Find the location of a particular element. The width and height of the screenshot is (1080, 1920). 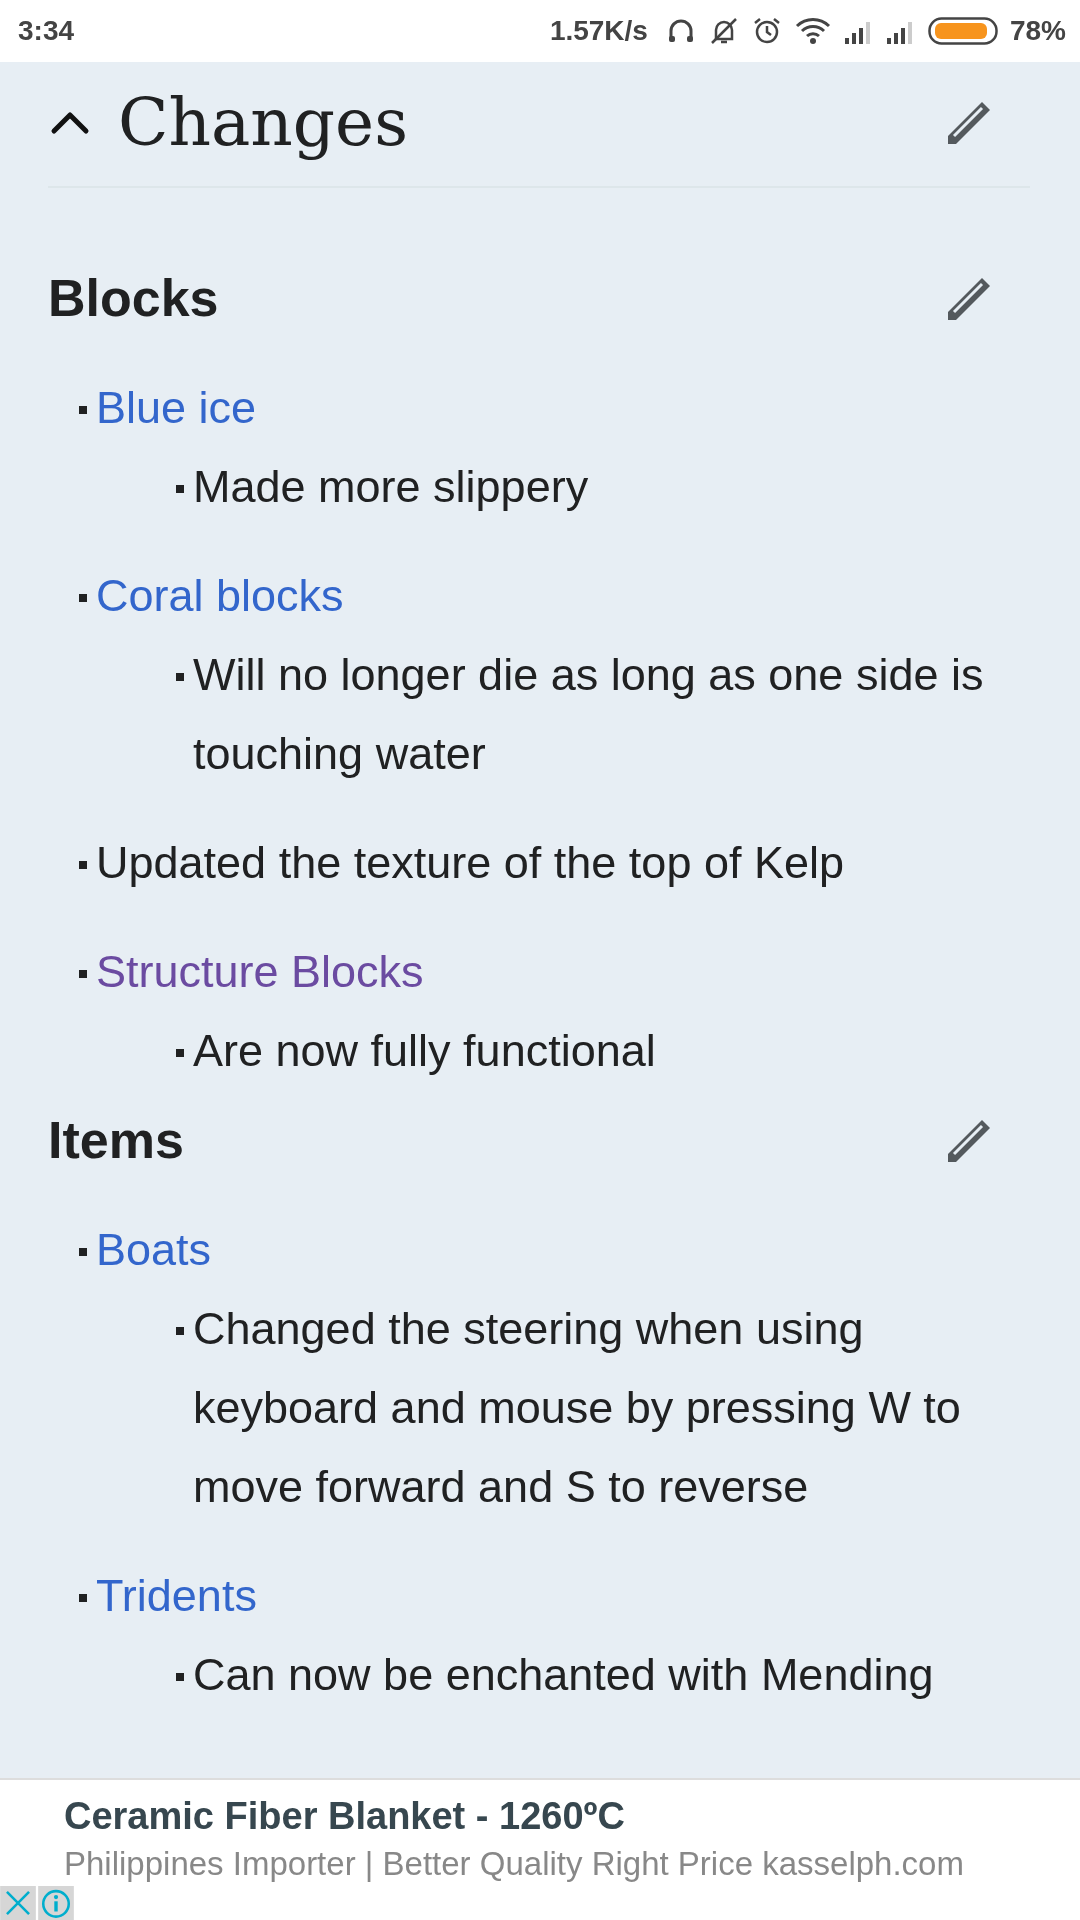

item-link: Tridents is located at coordinates (176, 1595).